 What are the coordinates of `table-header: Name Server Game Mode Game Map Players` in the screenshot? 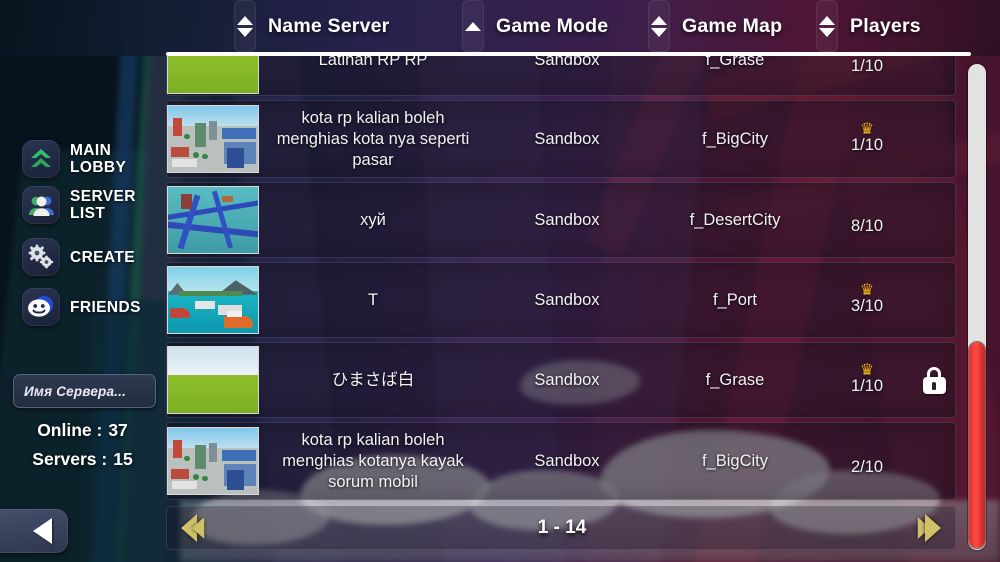 It's located at (500, 28).